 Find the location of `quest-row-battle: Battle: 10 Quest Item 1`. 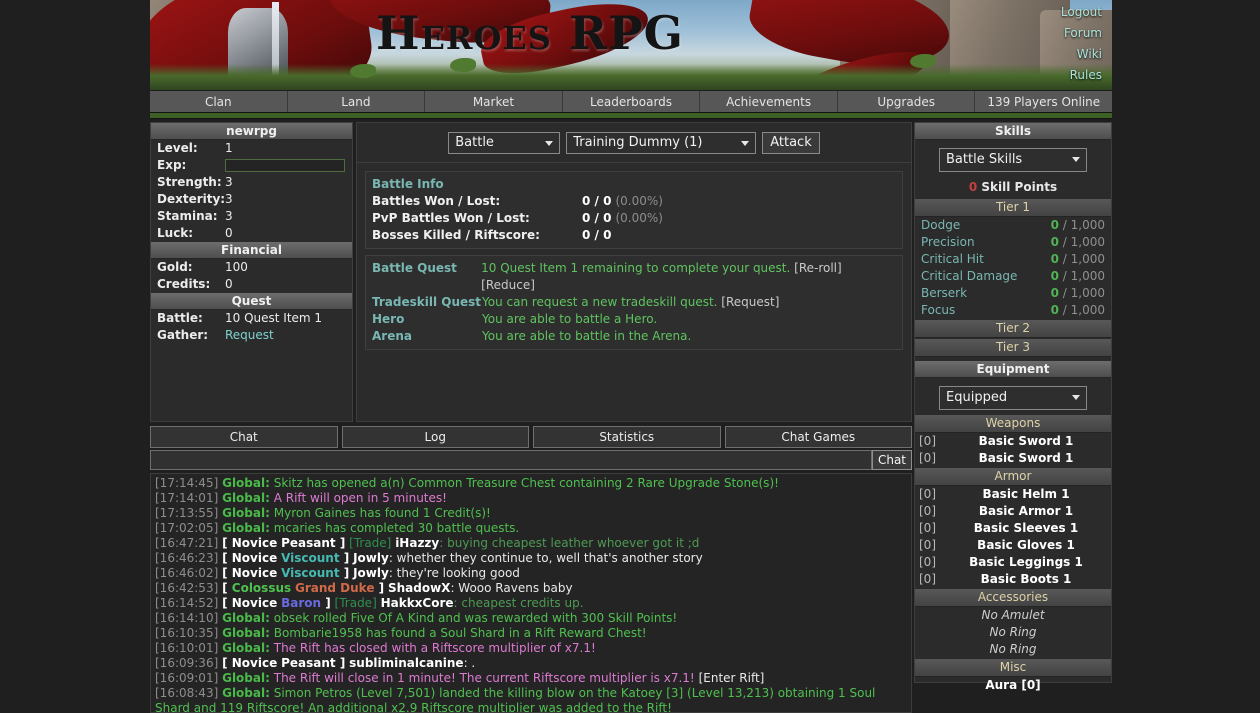

quest-row-battle: Battle: 10 Quest Item 1 is located at coordinates (251, 318).